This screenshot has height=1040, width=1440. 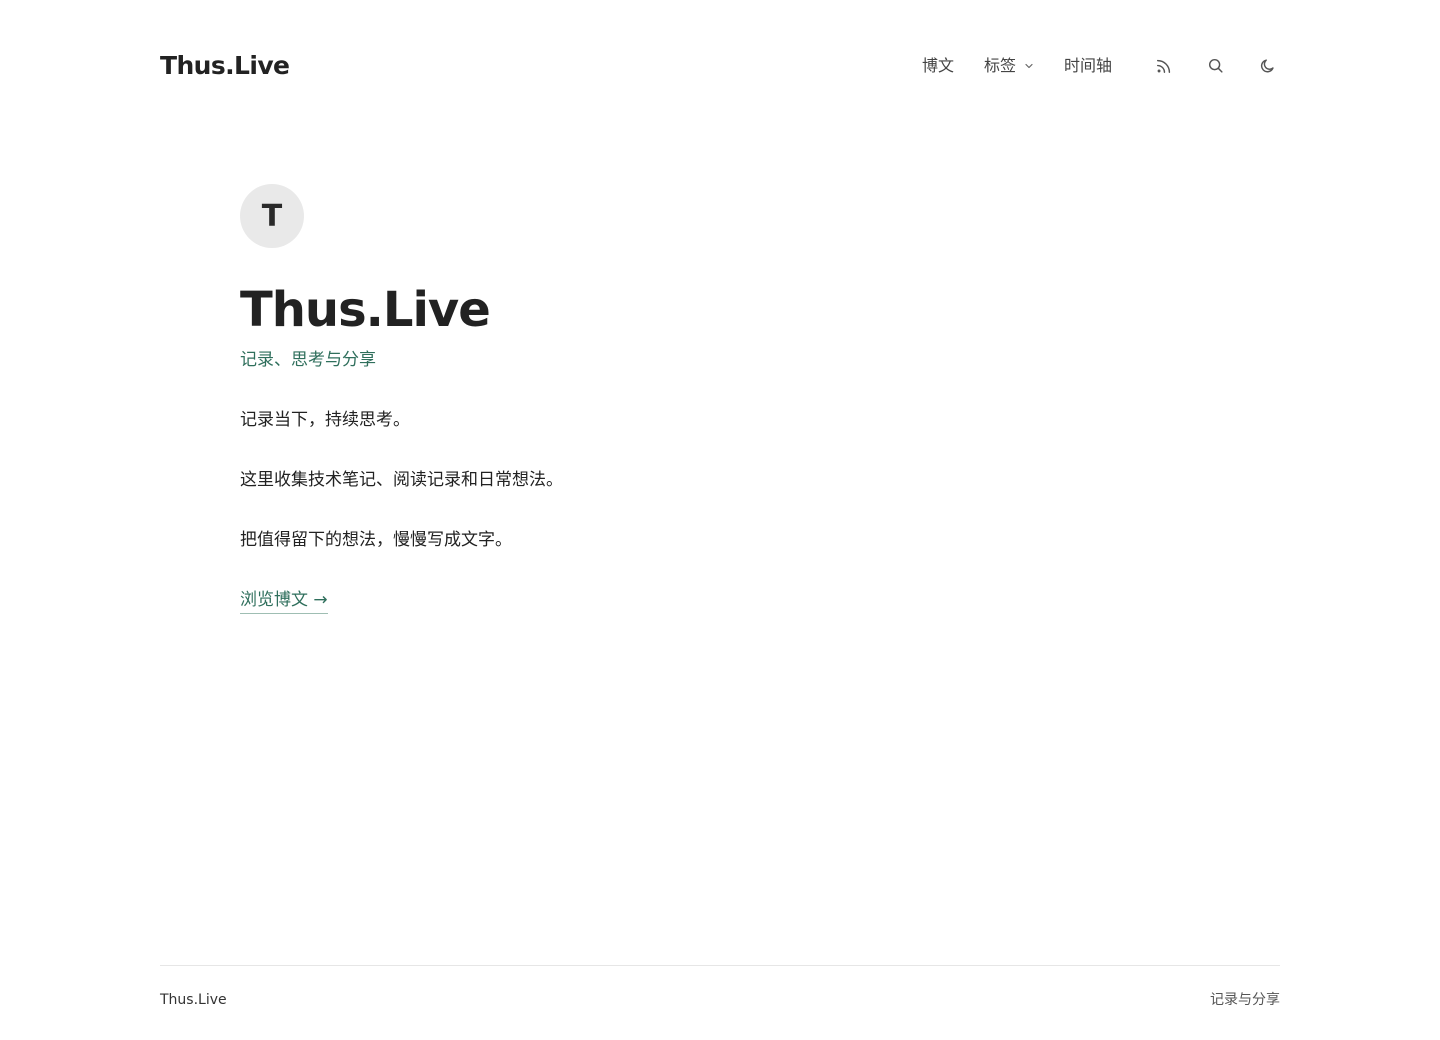 I want to click on moon-icon, so click(x=1267, y=66).